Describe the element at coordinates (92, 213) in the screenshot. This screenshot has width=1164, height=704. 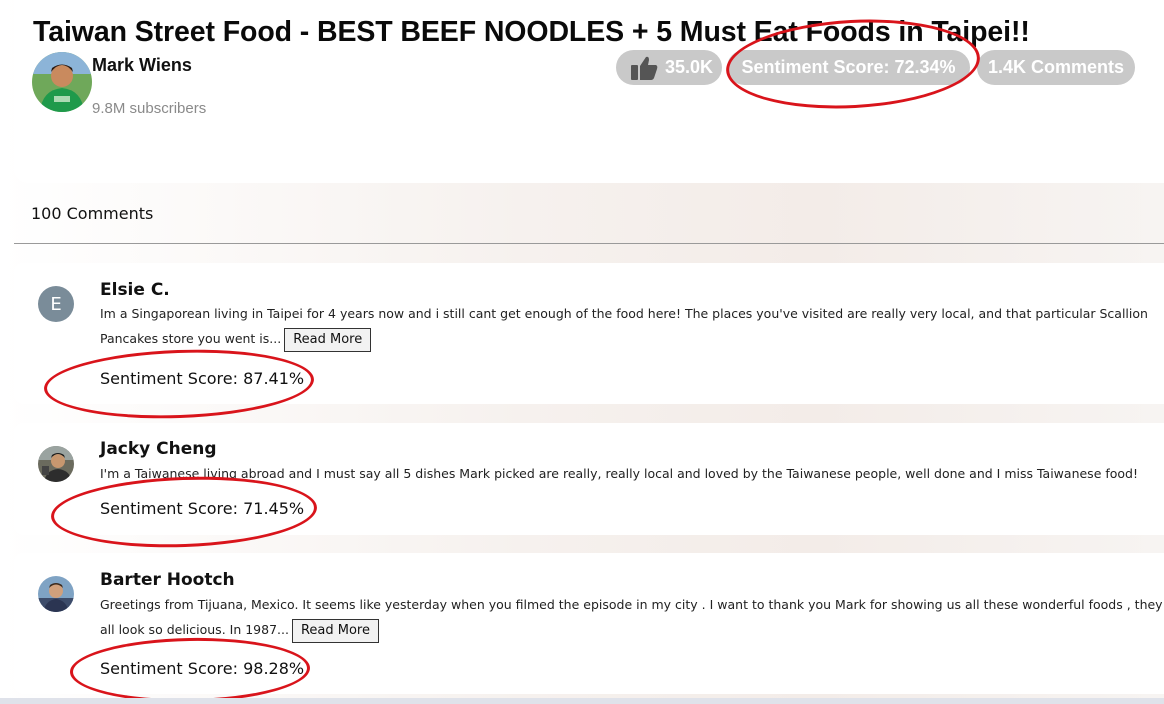
I see `comments-header: 100 Comments` at that location.